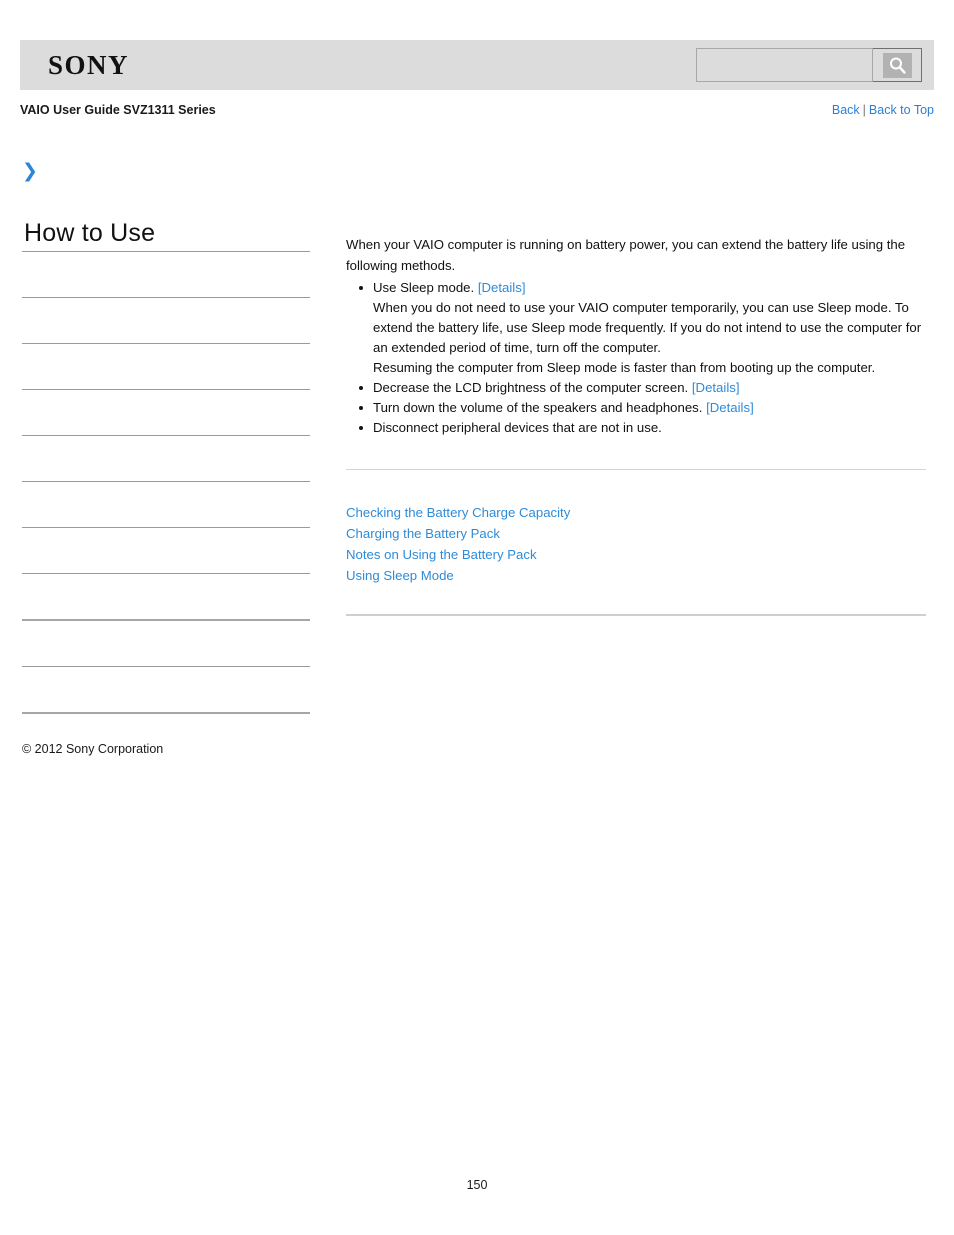  Describe the element at coordinates (636, 615) in the screenshot. I see `content-divider-bottom` at that location.